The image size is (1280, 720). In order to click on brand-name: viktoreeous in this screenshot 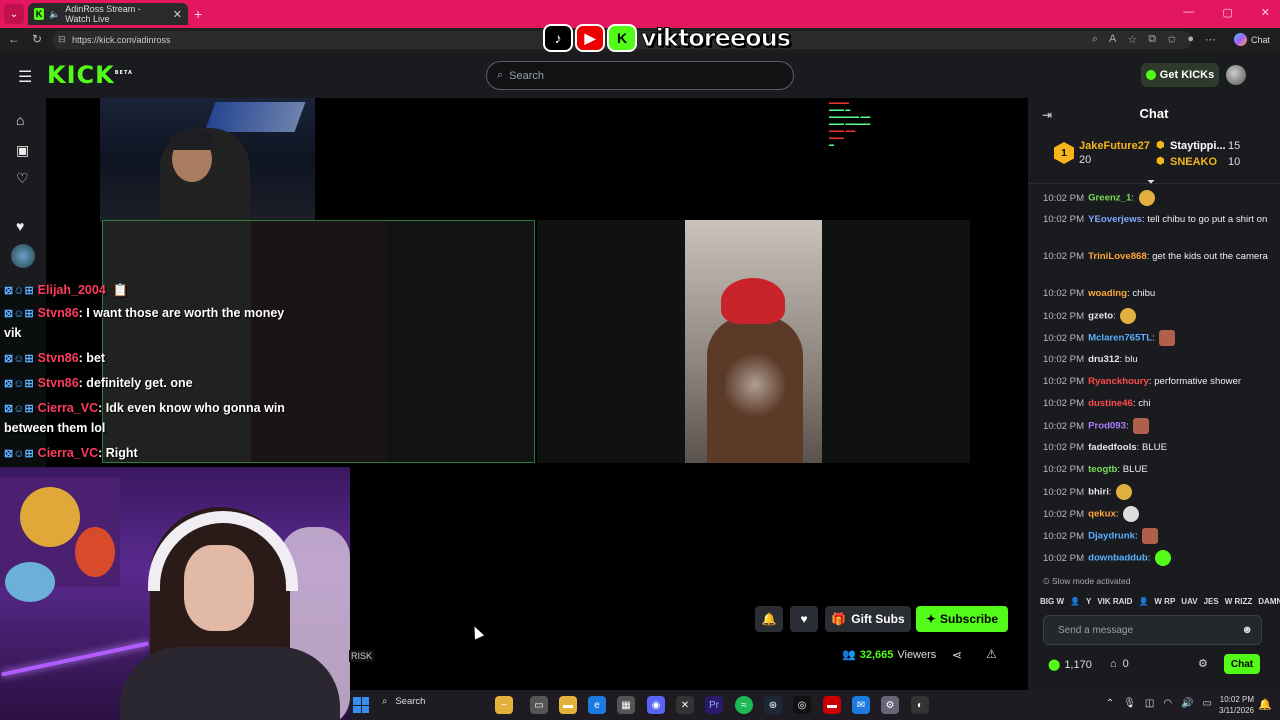, I will do `click(715, 38)`.